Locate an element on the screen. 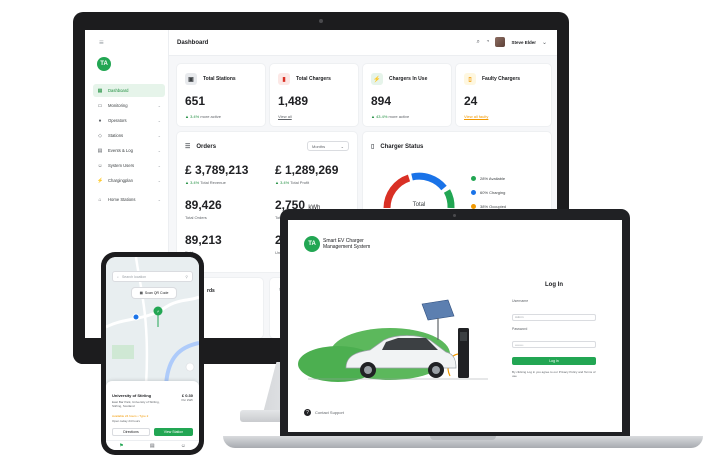  password-label: Password is located at coordinates (520, 328).